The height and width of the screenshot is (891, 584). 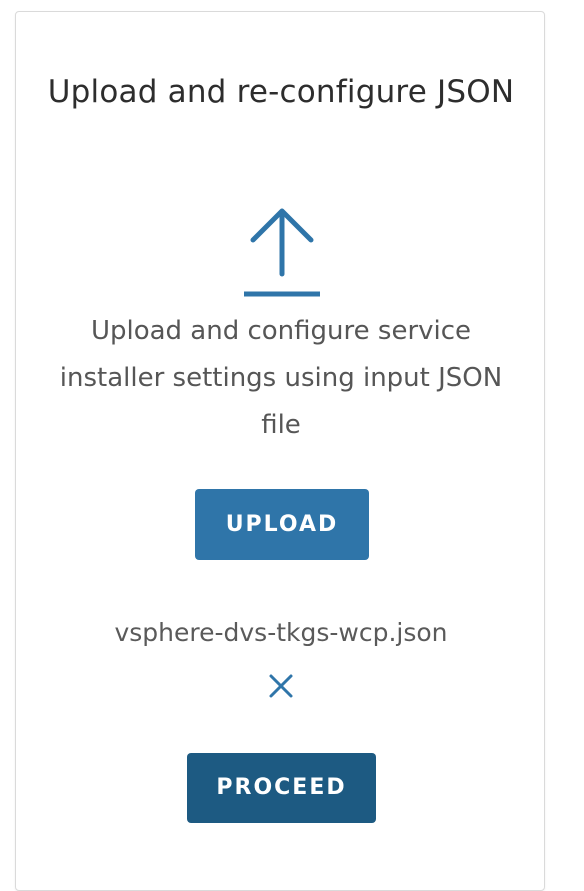 What do you see at coordinates (281, 686) in the screenshot?
I see `remove-file-icon` at bounding box center [281, 686].